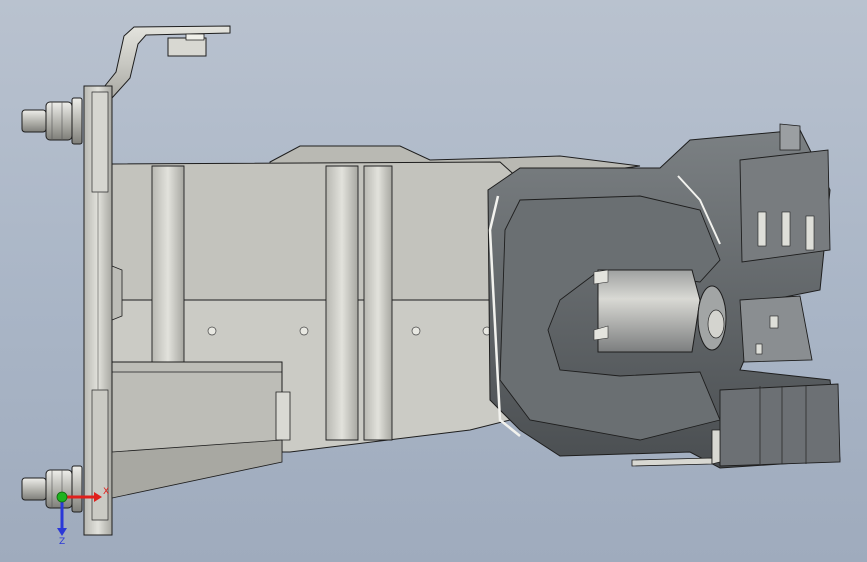 This screenshot has height=562, width=867. Describe the element at coordinates (52, 121) in the screenshot. I see `upper-bolt` at that location.